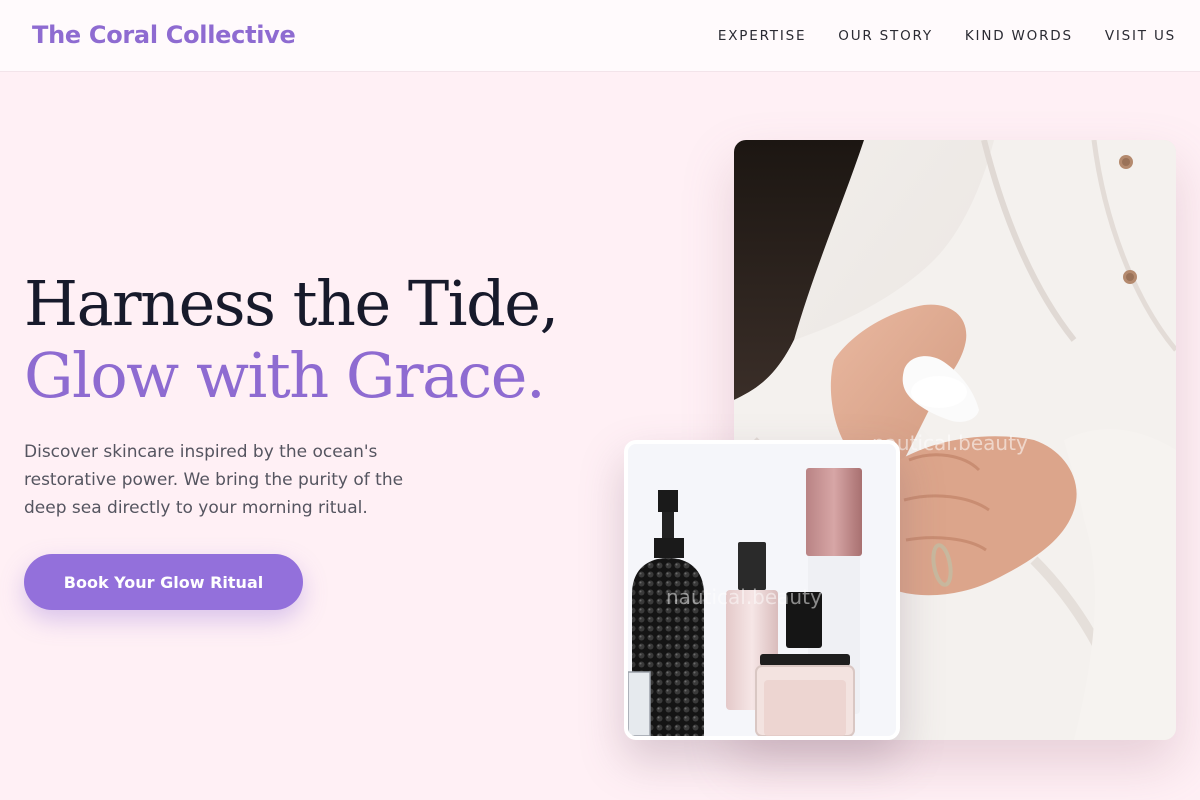 Image resolution: width=1200 pixels, height=800 pixels. Describe the element at coordinates (163, 582) in the screenshot. I see `book-glow-ritual-button: Book Your Glow Ritual` at that location.